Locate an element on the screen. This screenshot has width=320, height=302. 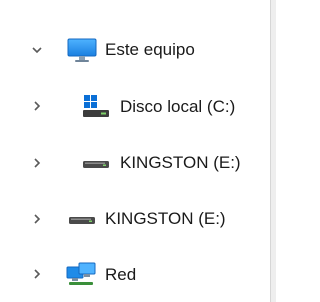
tree-item-kingston-nested: KINGSTON (E:) is located at coordinates (135, 163).